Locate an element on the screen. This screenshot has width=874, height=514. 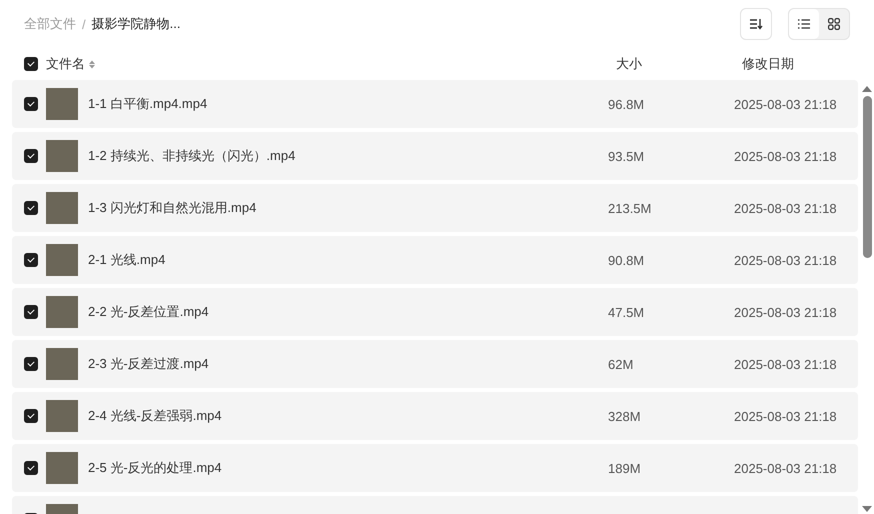
file-row: 2-2 光-反差位置.mp4 47.5M 2025-08-03 21:18 is located at coordinates (435, 312).